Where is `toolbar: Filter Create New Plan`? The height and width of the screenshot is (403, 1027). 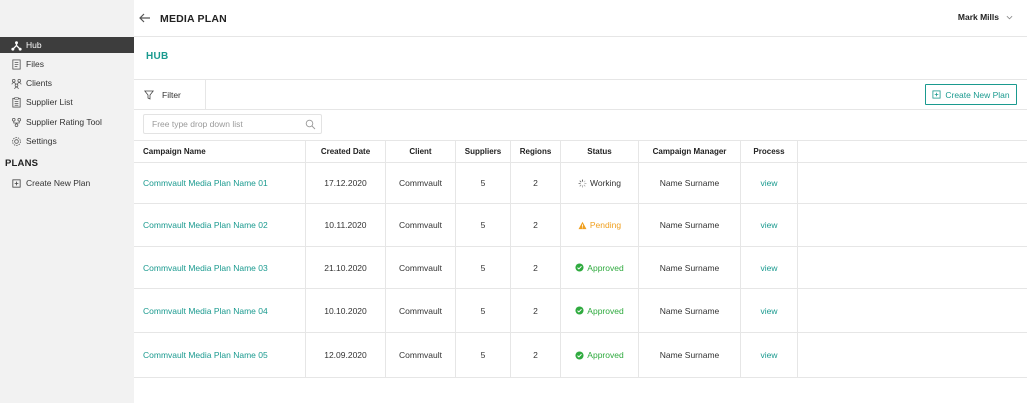
toolbar: Filter Create New Plan is located at coordinates (580, 95).